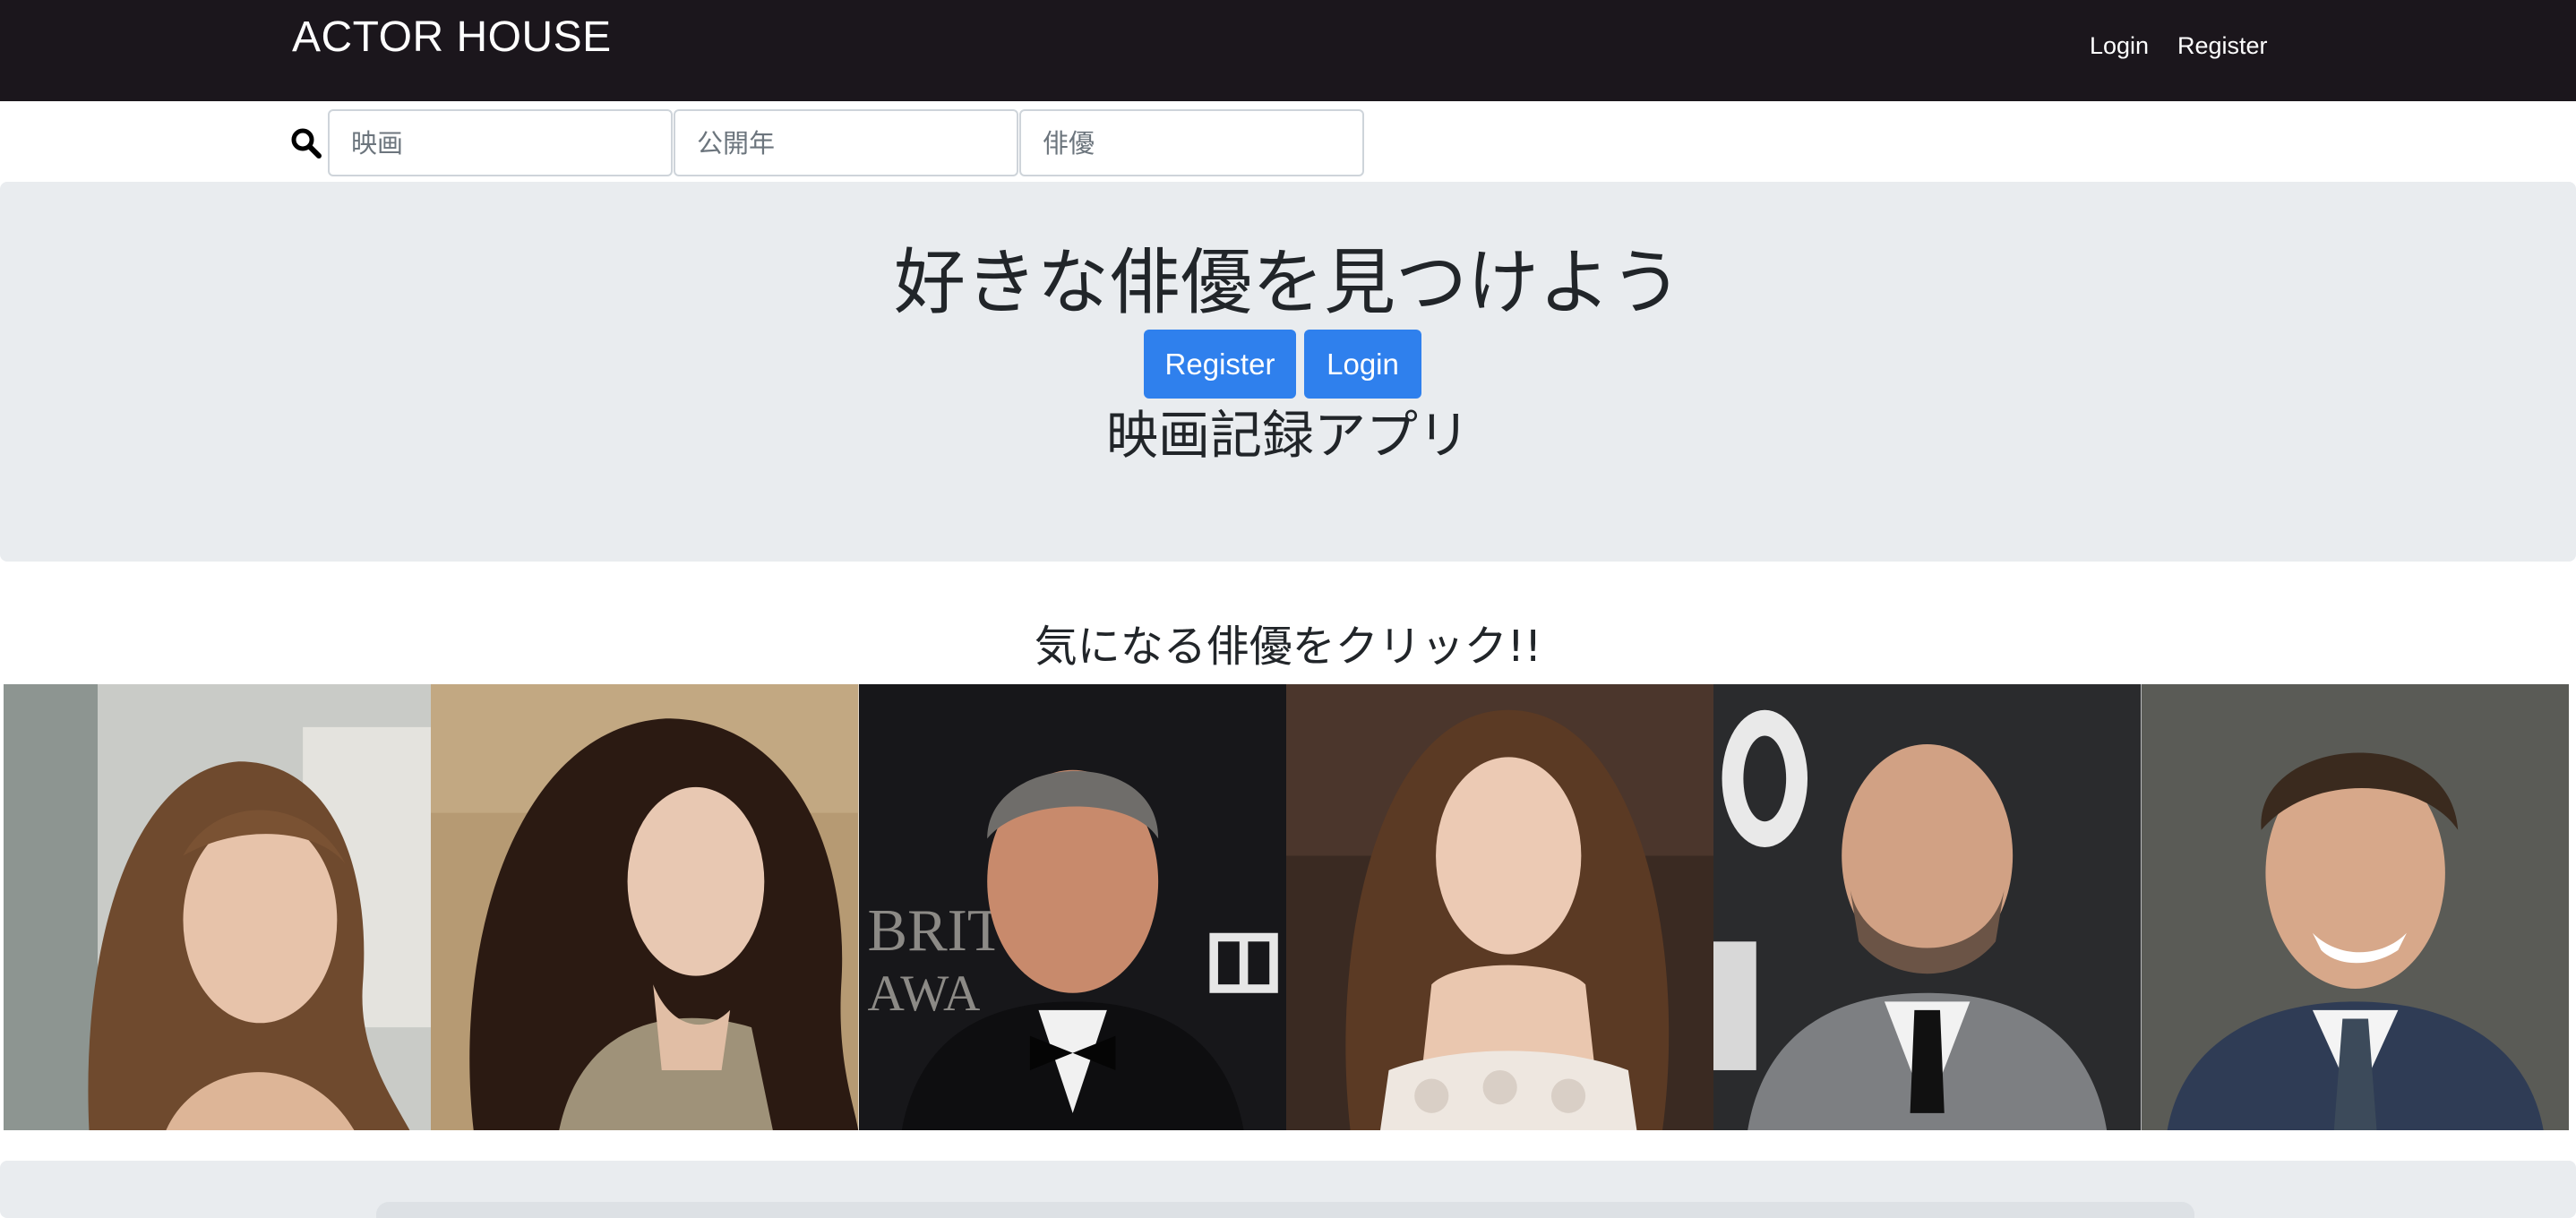 The image size is (2576, 1218). Describe the element at coordinates (500, 143) in the screenshot. I see `movie-search-input` at that location.